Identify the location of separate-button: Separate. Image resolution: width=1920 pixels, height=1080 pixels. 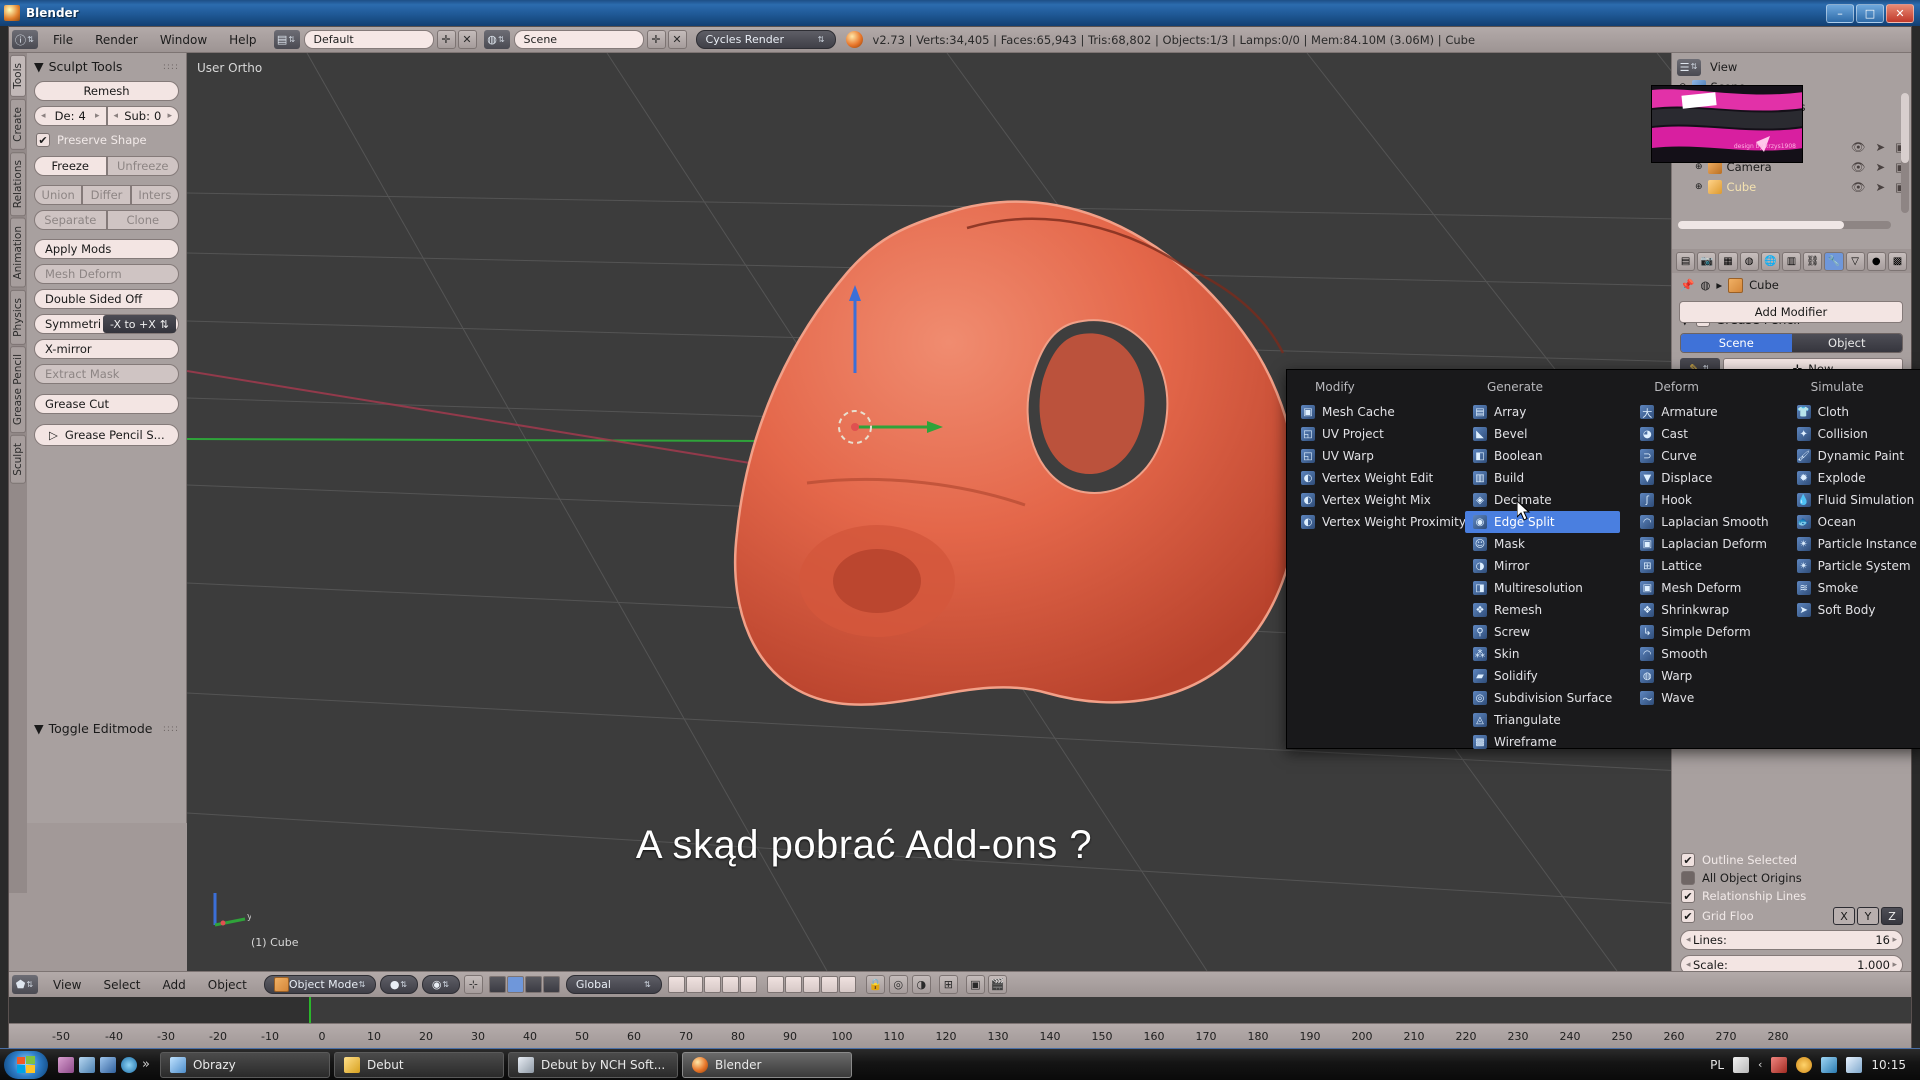
(70, 220).